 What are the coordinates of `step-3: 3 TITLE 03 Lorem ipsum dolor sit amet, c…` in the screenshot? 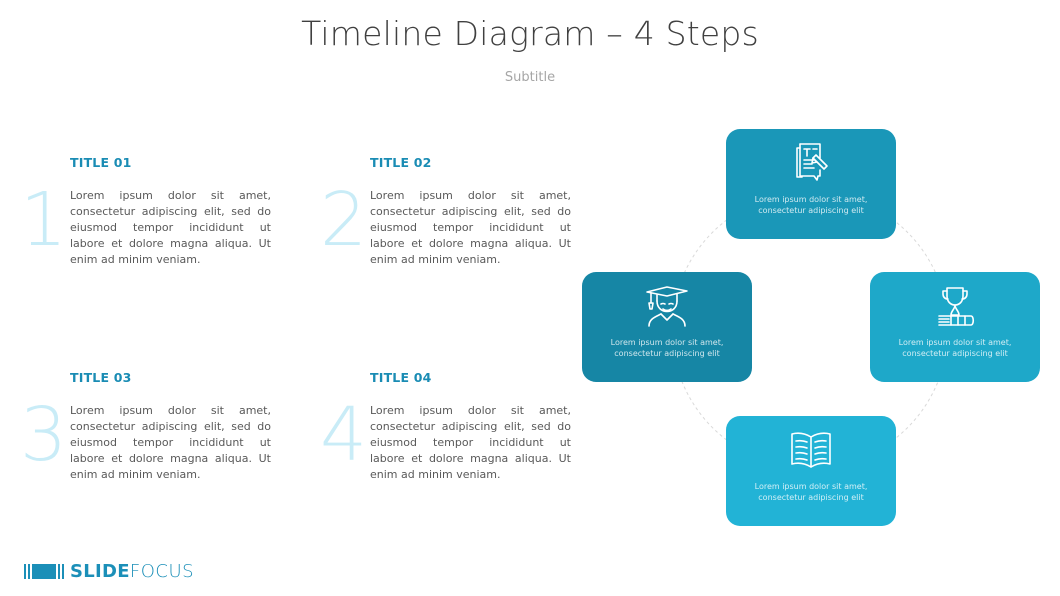 It's located at (155, 440).